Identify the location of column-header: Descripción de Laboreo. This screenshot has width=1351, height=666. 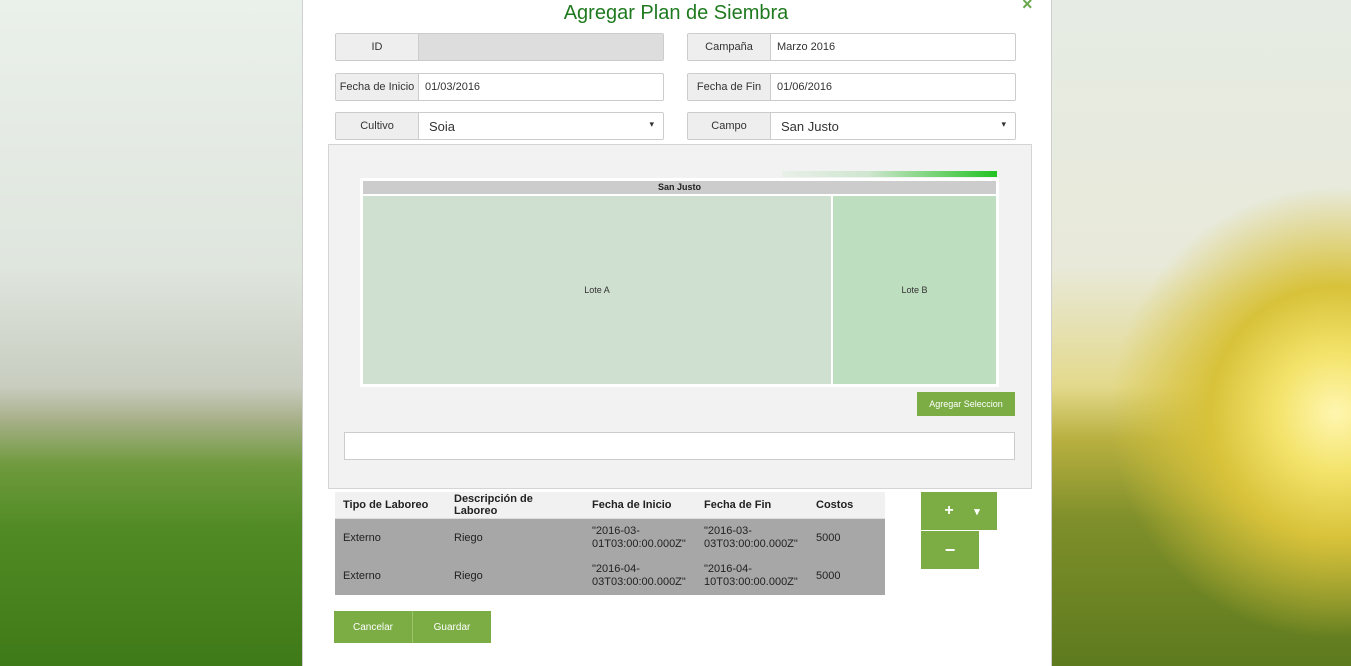
(515, 505).